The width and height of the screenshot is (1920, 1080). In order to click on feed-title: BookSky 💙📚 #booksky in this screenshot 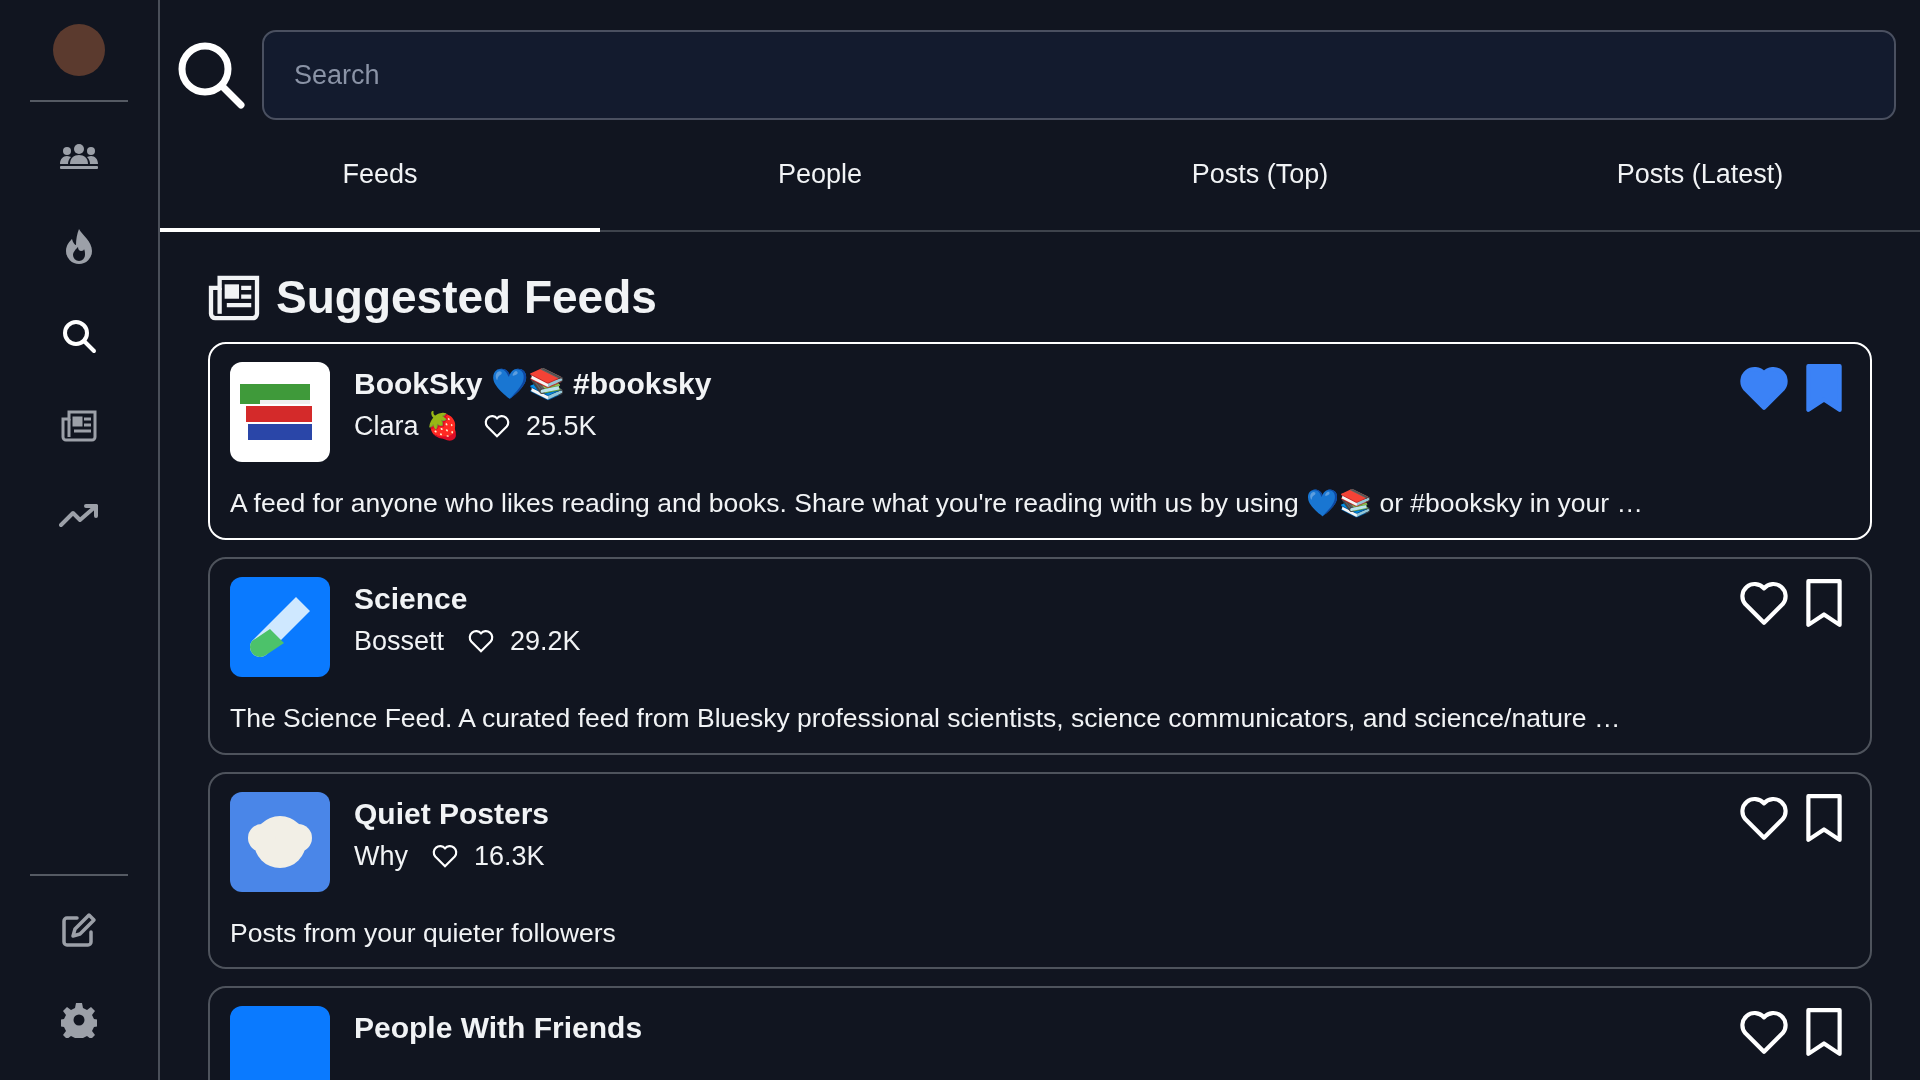, I will do `click(533, 384)`.